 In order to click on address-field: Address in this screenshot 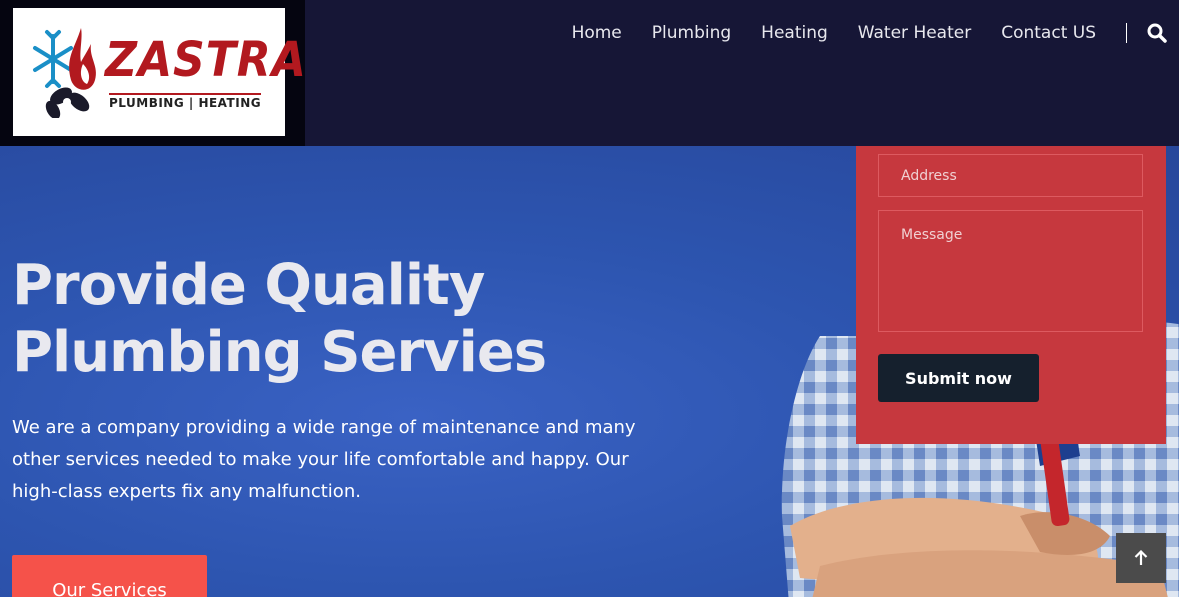, I will do `click(1010, 175)`.